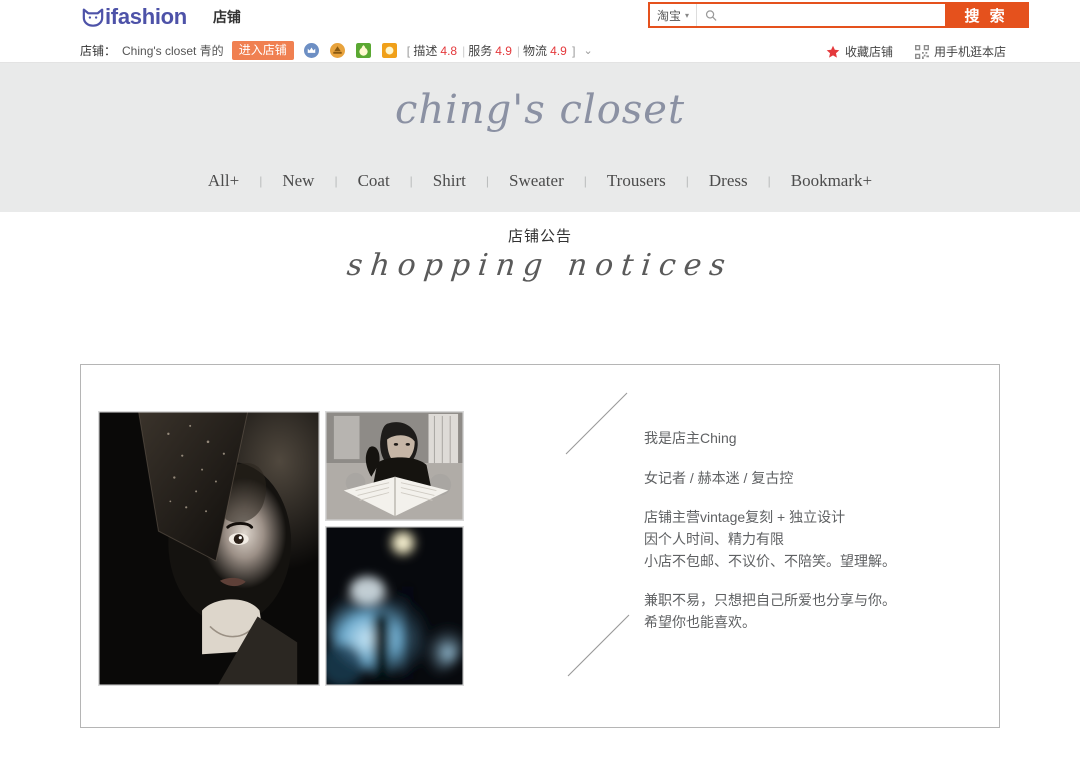 This screenshot has height=764, width=1080. Describe the element at coordinates (540, 265) in the screenshot. I see `notice-title-en: shopping notices` at that location.